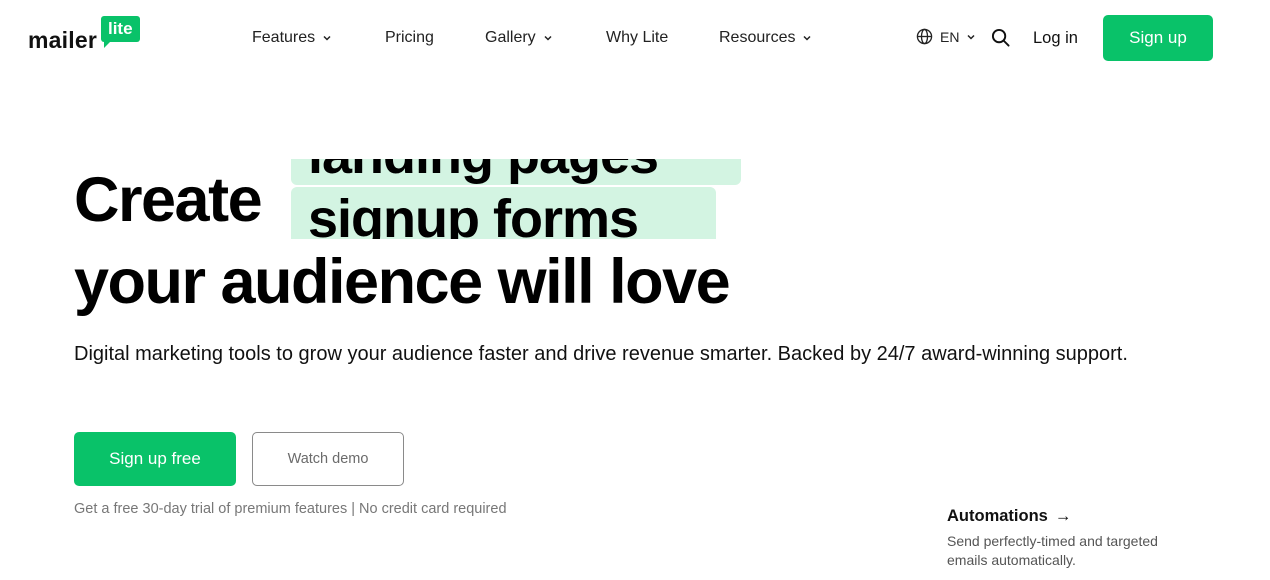 This screenshot has height=580, width=1270. Describe the element at coordinates (328, 459) in the screenshot. I see `watch-demo-button: Watch demo` at that location.